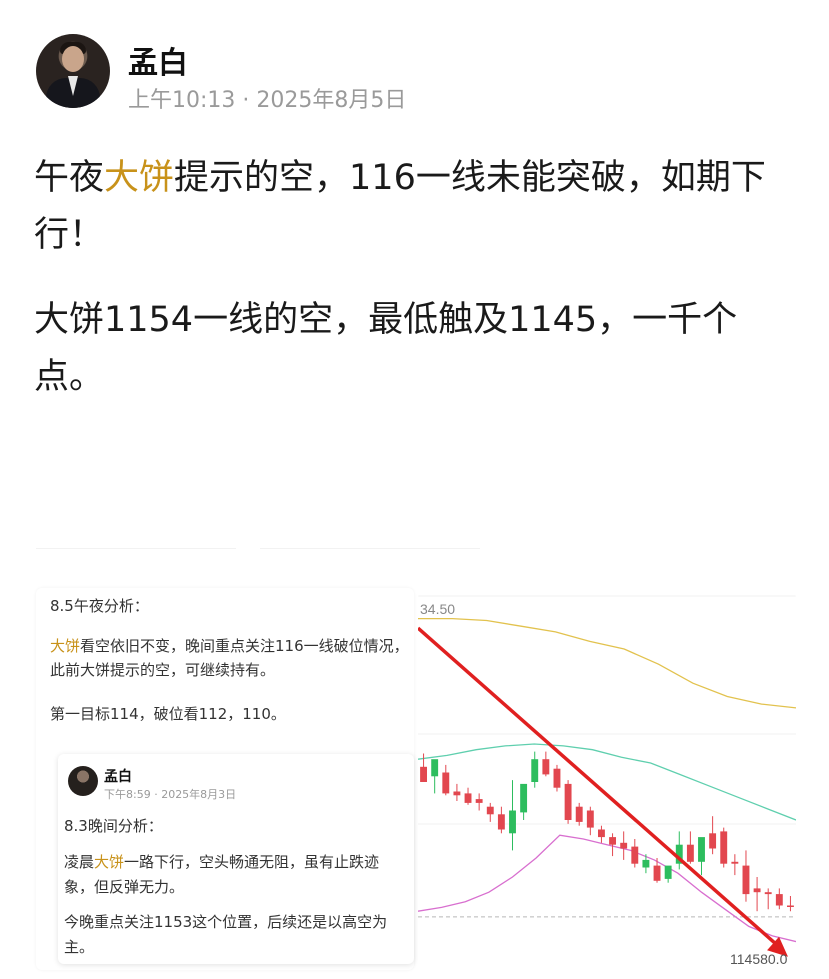 This screenshot has height=979, width=829. What do you see at coordinates (226, 934) in the screenshot?
I see `quoted-paragraph-2: 今晚重点关注1153这个位置，后续还是以高空为主。` at bounding box center [226, 934].